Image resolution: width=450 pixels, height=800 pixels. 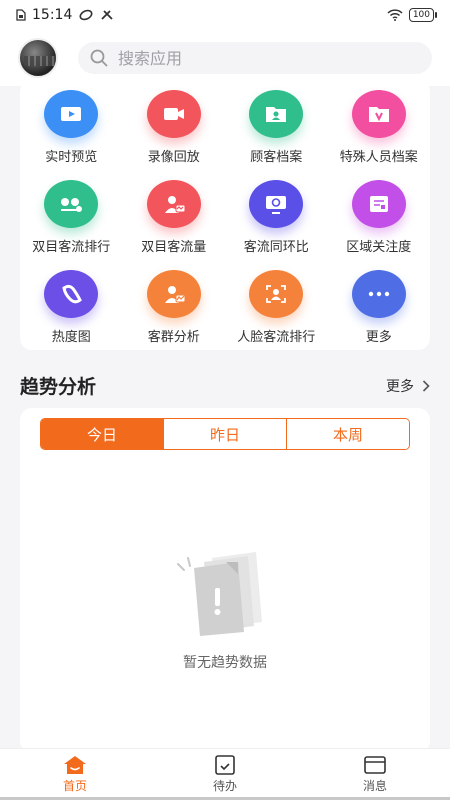 What do you see at coordinates (173, 114) in the screenshot?
I see `video-camera-icon` at bounding box center [173, 114].